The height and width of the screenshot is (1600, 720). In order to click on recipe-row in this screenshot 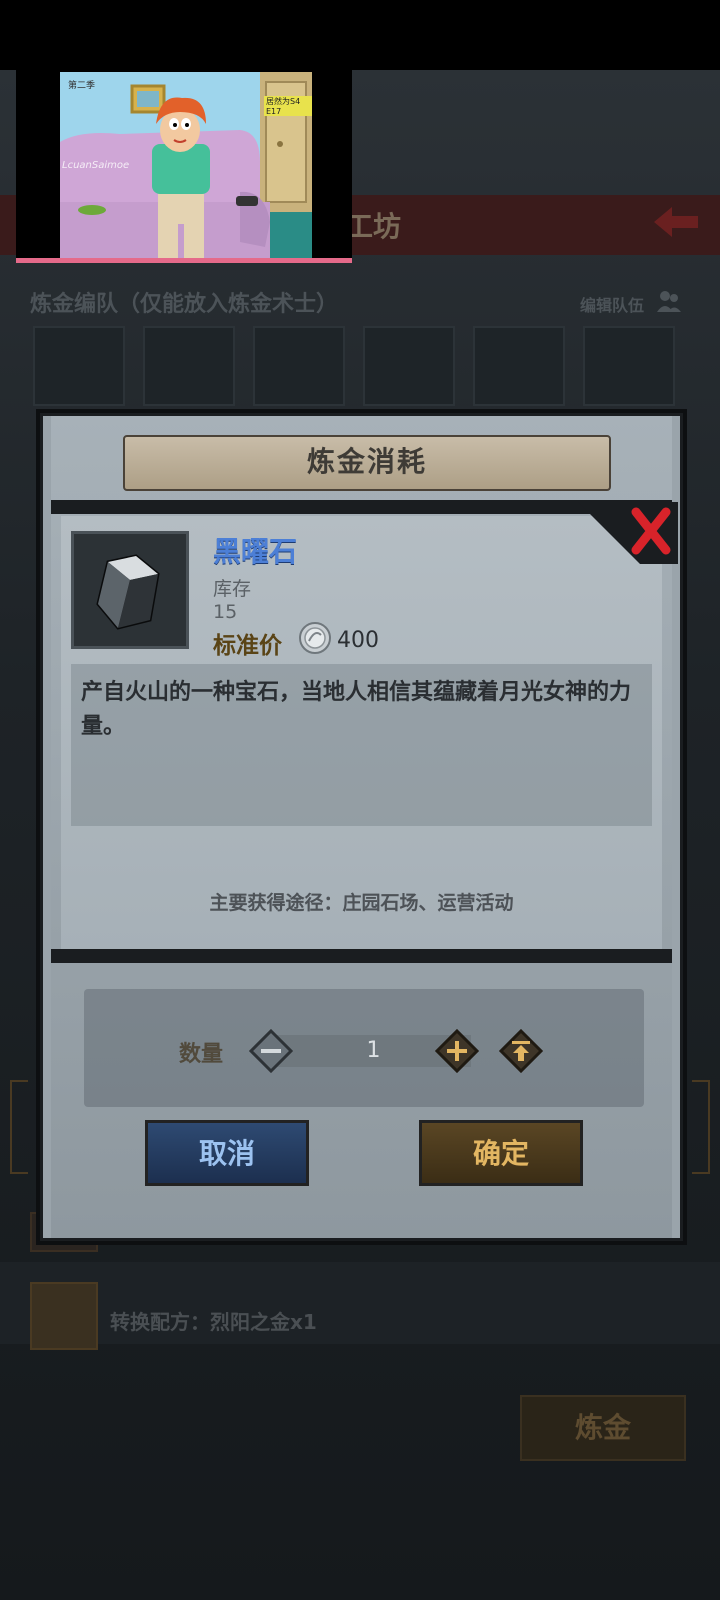, I will do `click(360, 1303)`.